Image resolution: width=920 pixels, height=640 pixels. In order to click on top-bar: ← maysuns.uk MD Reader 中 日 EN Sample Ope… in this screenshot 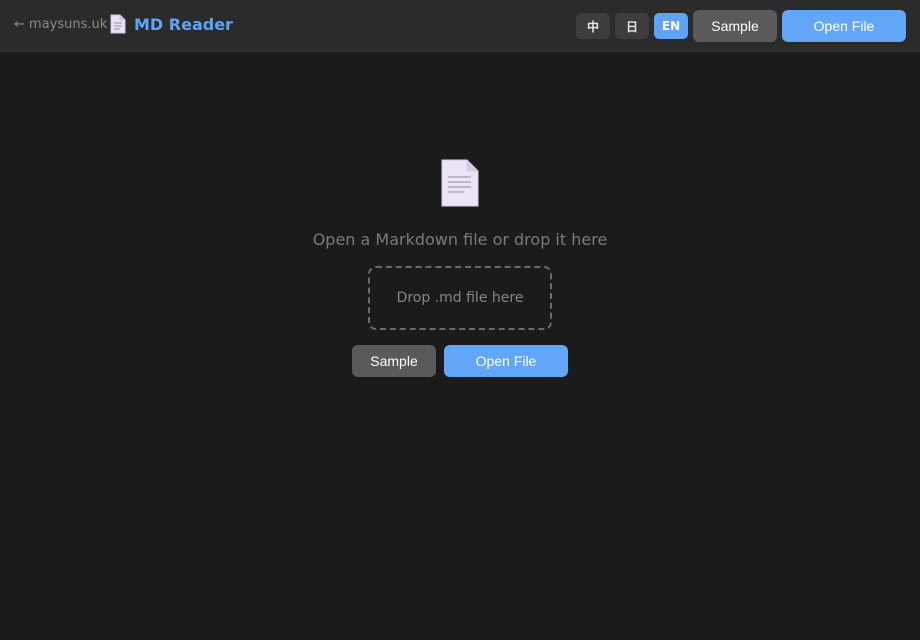, I will do `click(460, 26)`.